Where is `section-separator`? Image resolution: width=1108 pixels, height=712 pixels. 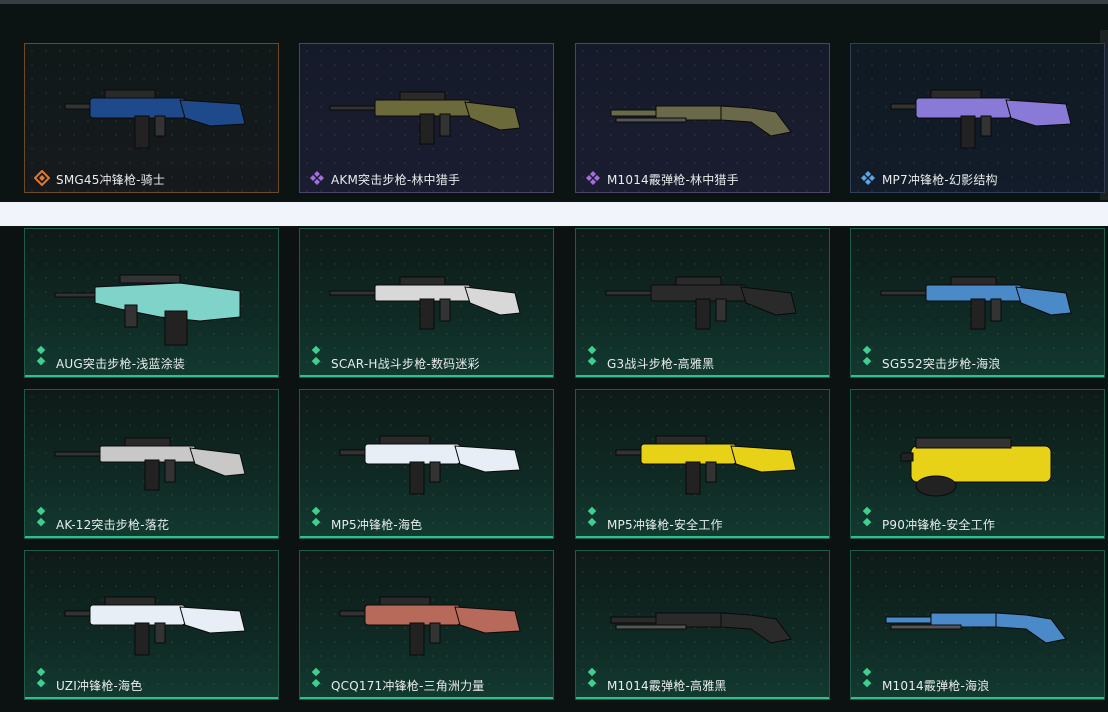
section-separator is located at coordinates (554, 214).